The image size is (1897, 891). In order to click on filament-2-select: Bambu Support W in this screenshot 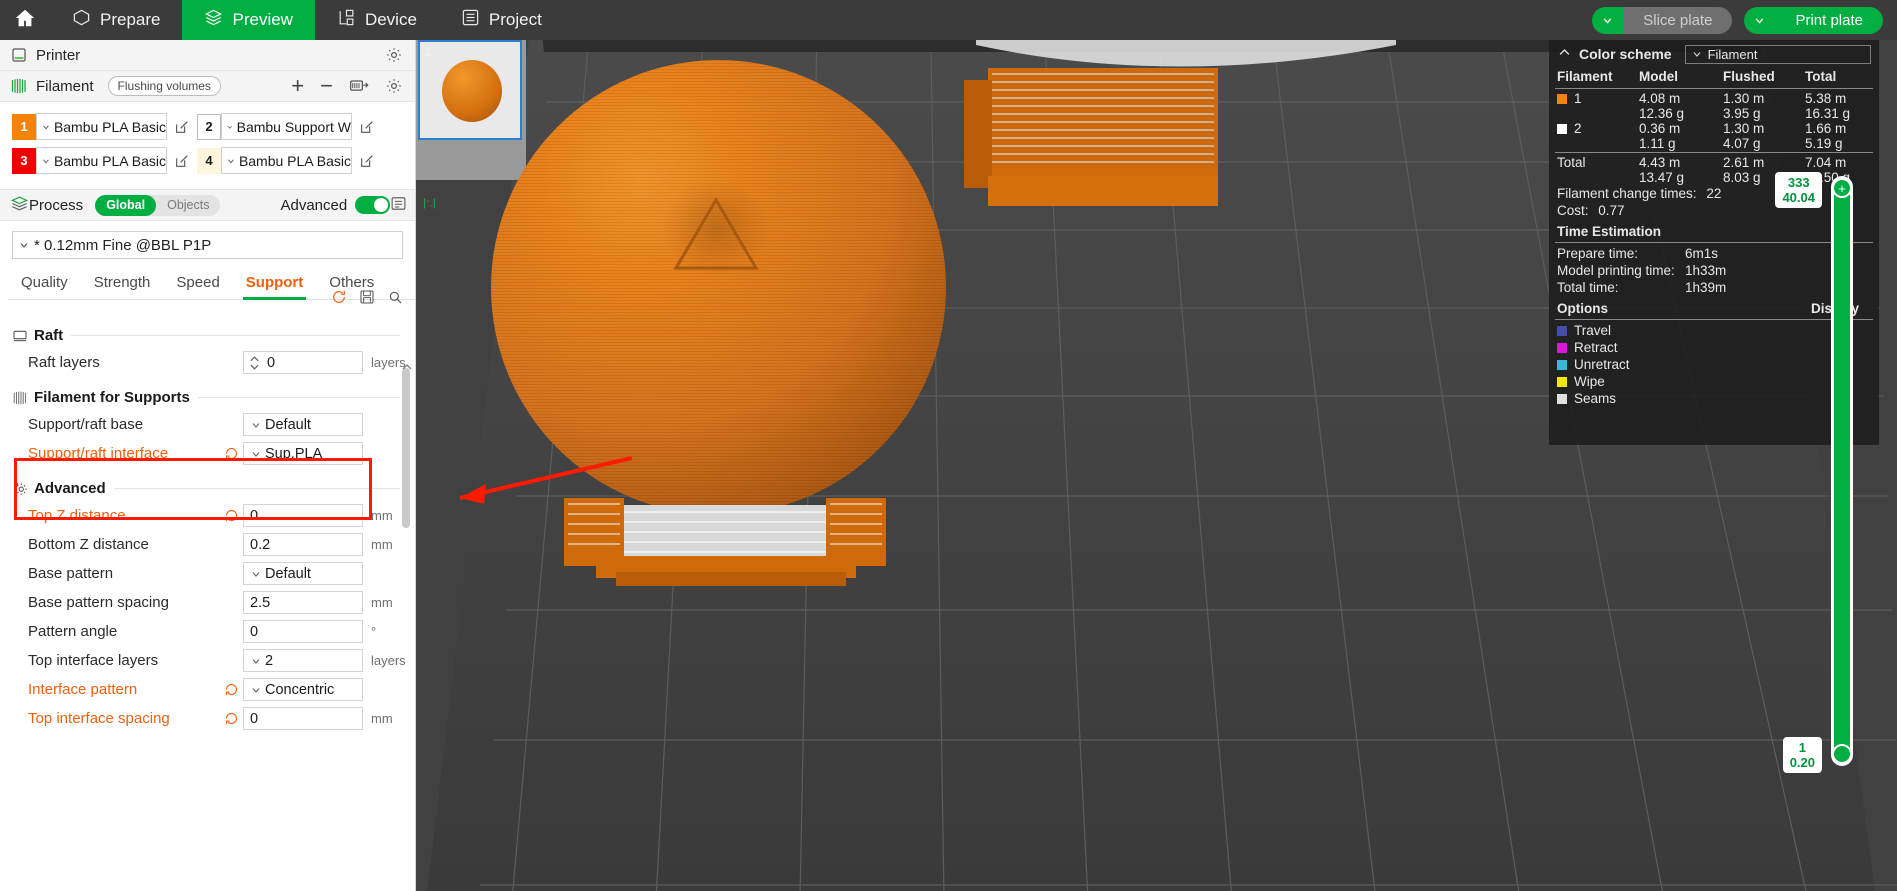, I will do `click(286, 126)`.